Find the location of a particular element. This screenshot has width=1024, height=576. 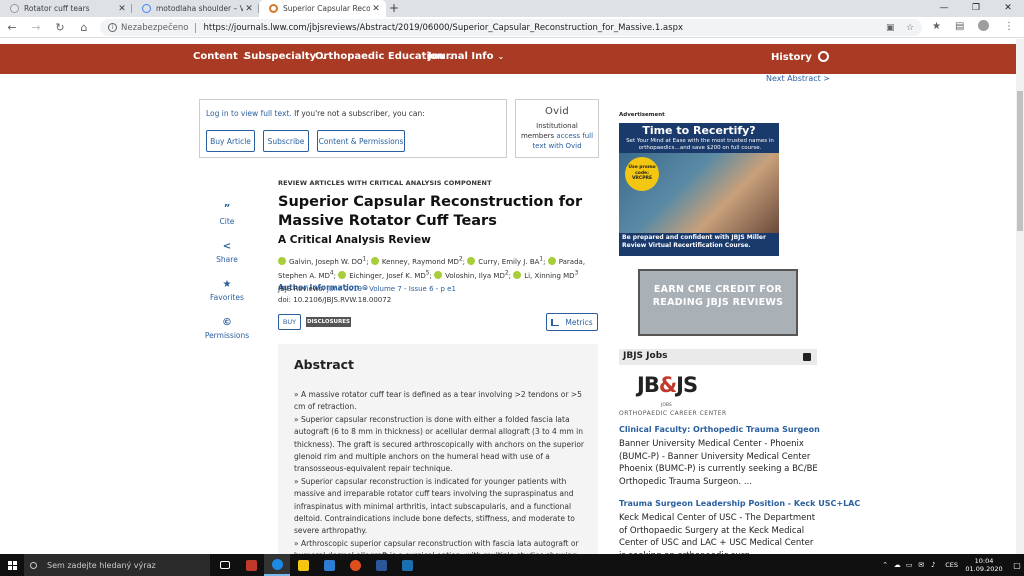

bookmarks-icon: ★ is located at coordinates (936, 26).